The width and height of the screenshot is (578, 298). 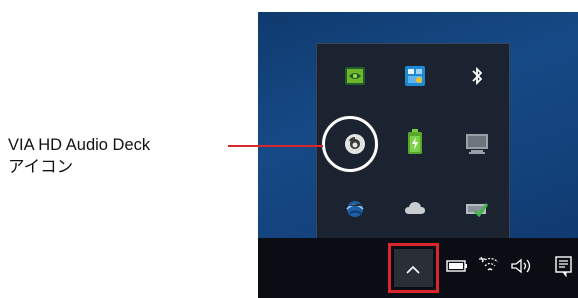 I want to click on callout-leader-line, so click(x=275, y=146).